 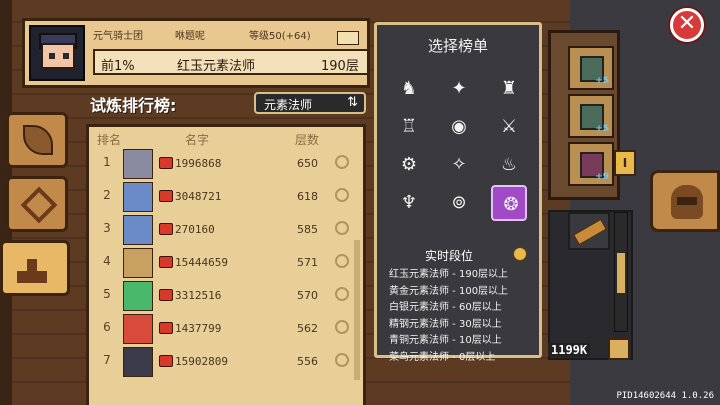 What do you see at coordinates (591, 116) in the screenshot?
I see `equipment-slot-2: +5` at bounding box center [591, 116].